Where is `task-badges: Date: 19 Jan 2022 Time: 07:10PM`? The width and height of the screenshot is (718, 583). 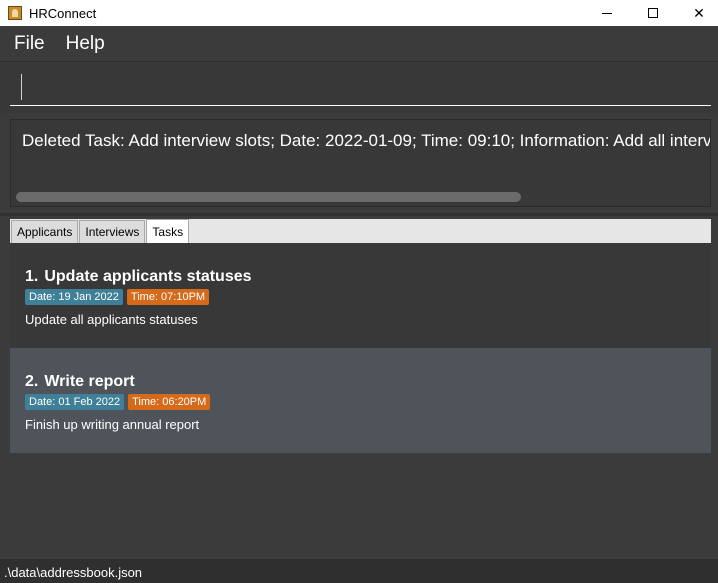
task-badges: Date: 19 Jan 2022 Time: 07:10PM is located at coordinates (119, 297).